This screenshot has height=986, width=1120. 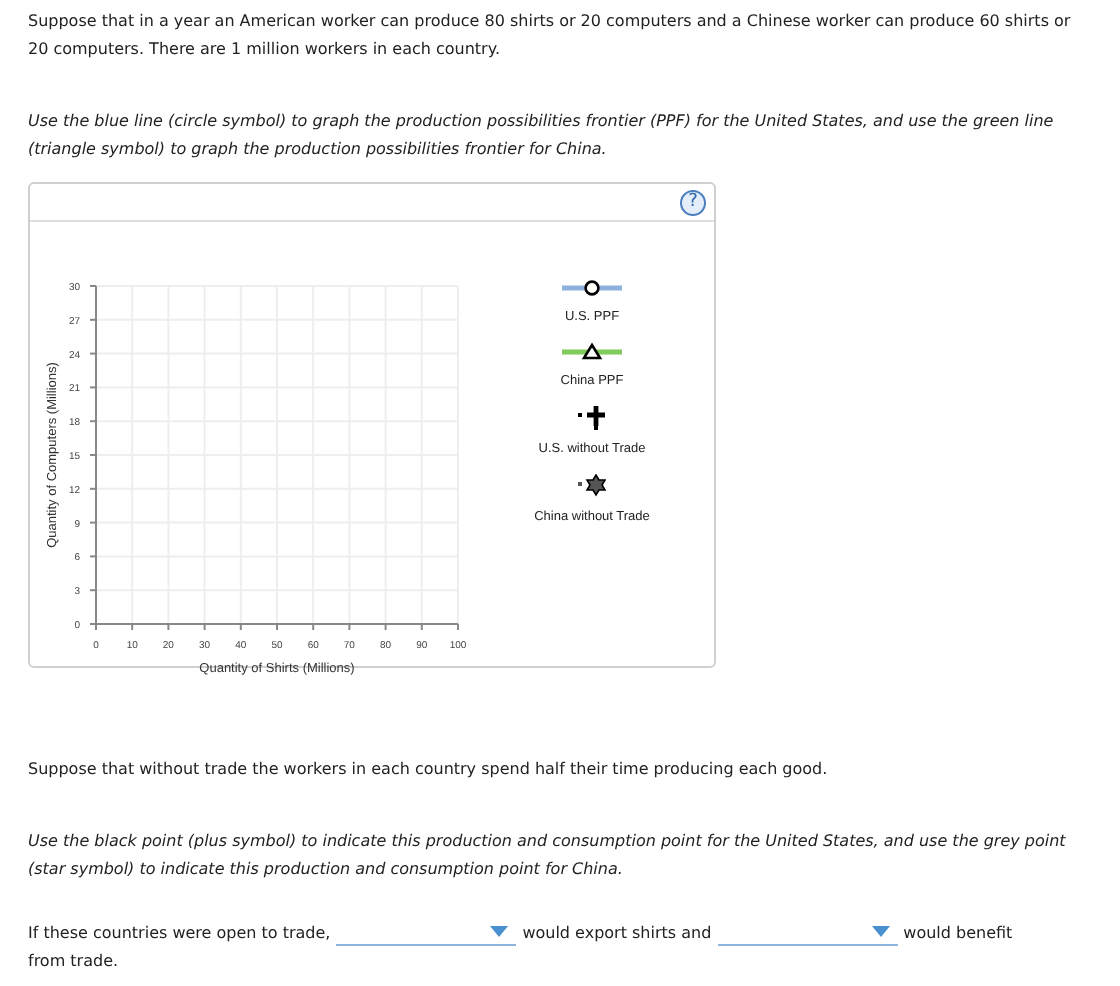 I want to click on star-point-tool-icon, so click(x=592, y=486).